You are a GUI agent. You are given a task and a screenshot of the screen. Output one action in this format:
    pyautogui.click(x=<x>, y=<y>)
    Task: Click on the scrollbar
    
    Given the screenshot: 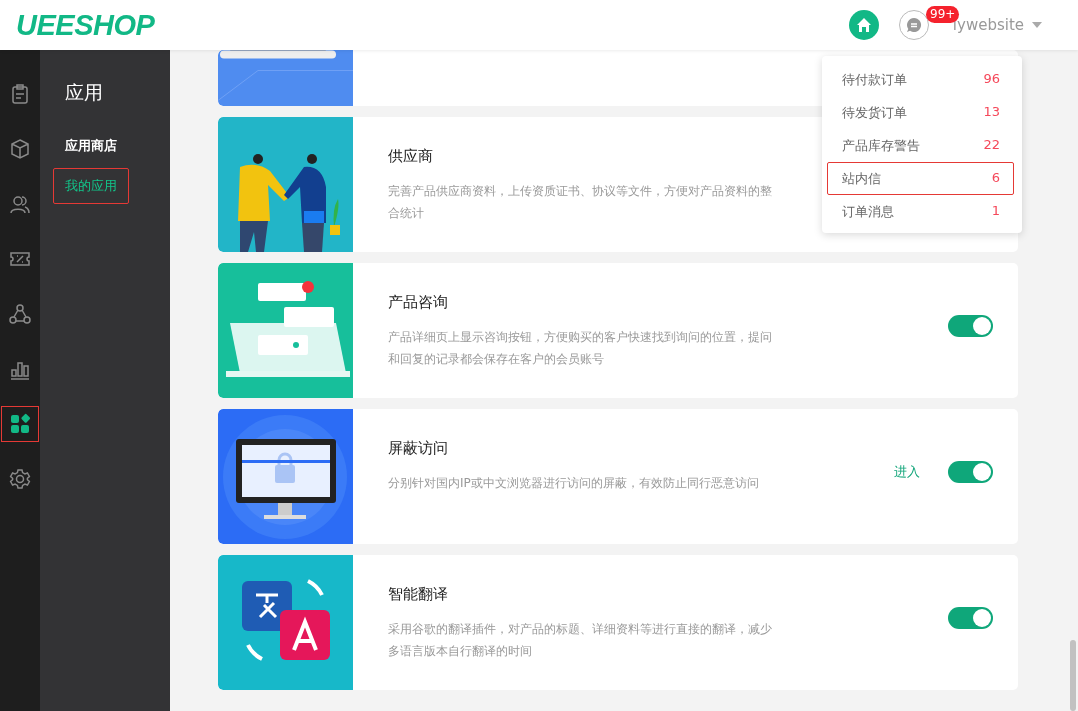 What is the action you would take?
    pyautogui.click(x=1073, y=675)
    